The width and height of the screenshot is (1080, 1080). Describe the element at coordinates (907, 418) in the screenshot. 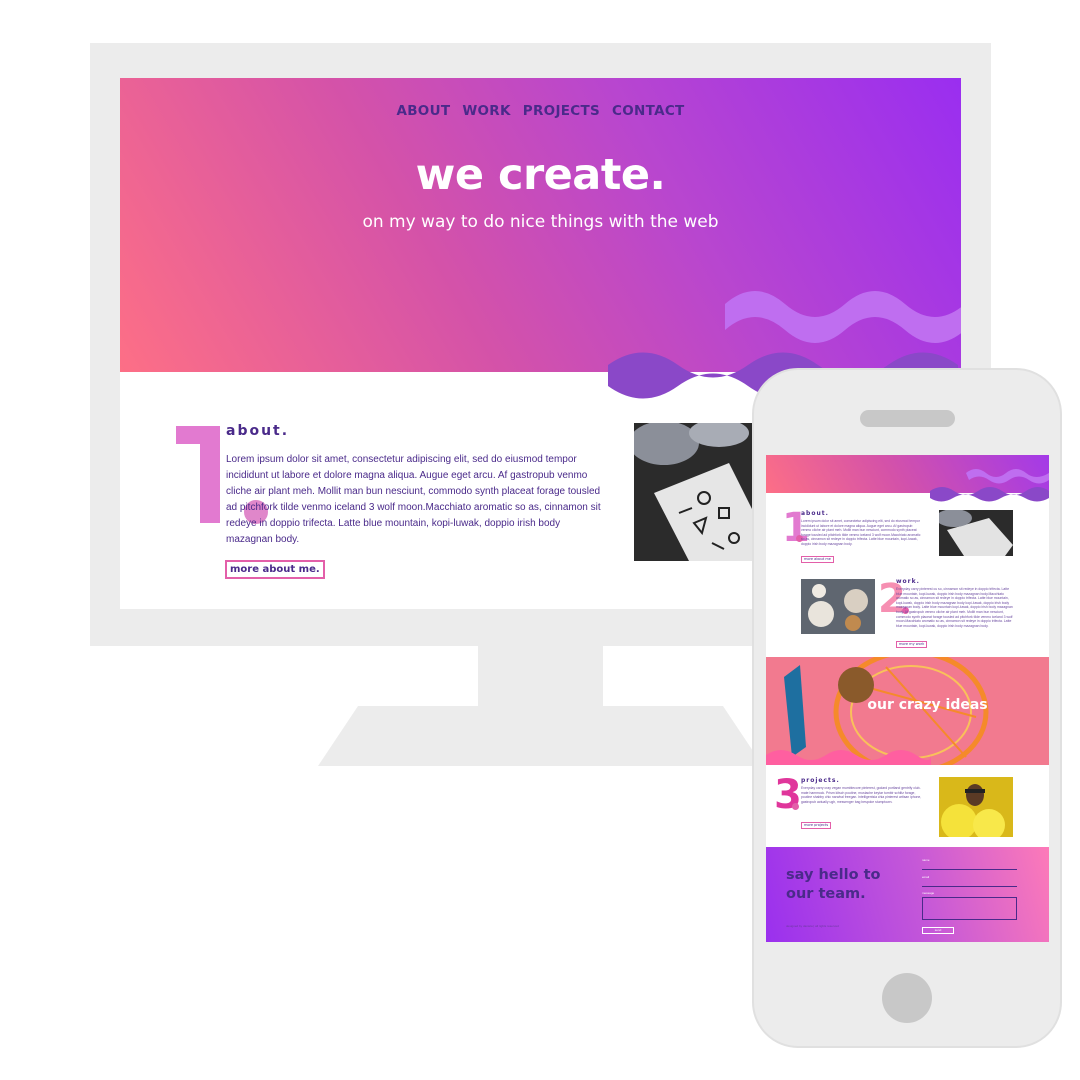

I see `phone-speaker` at that location.